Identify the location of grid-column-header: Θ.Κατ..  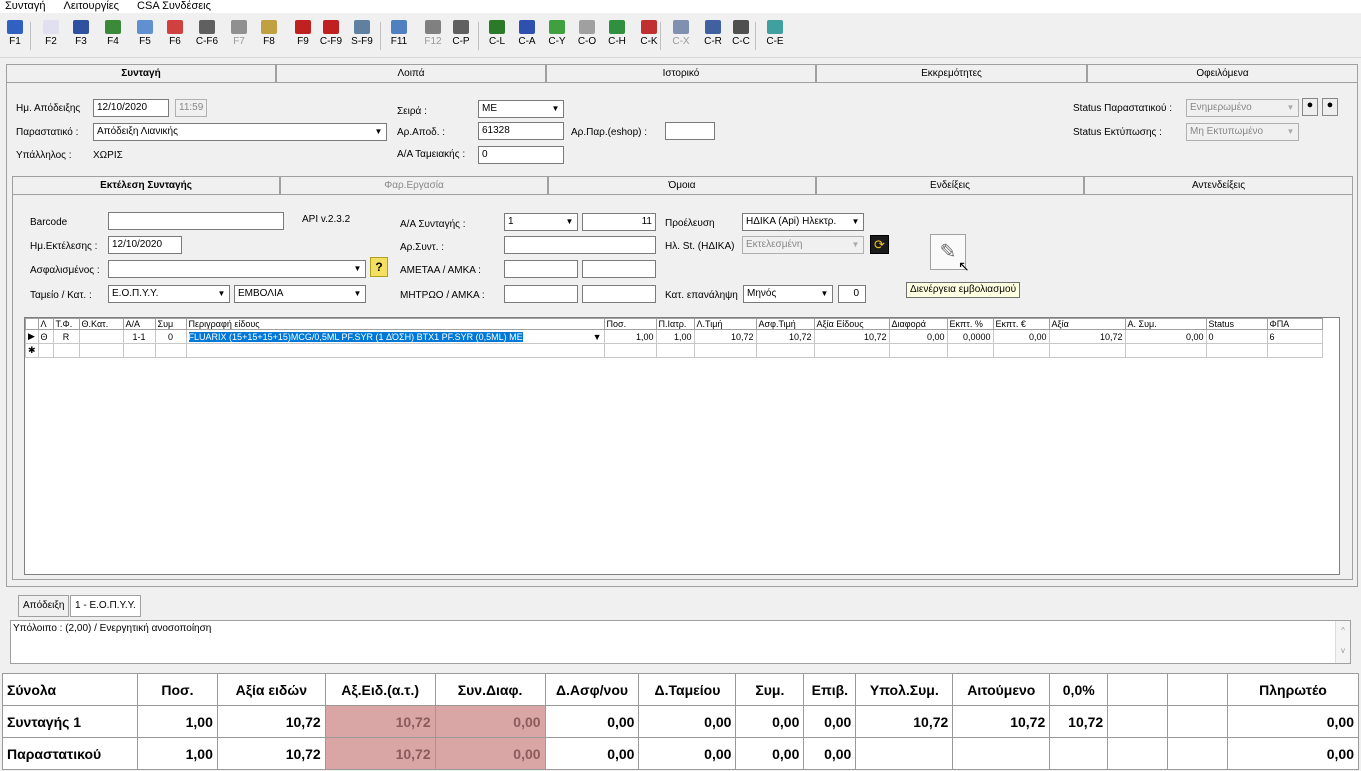
(101, 324).